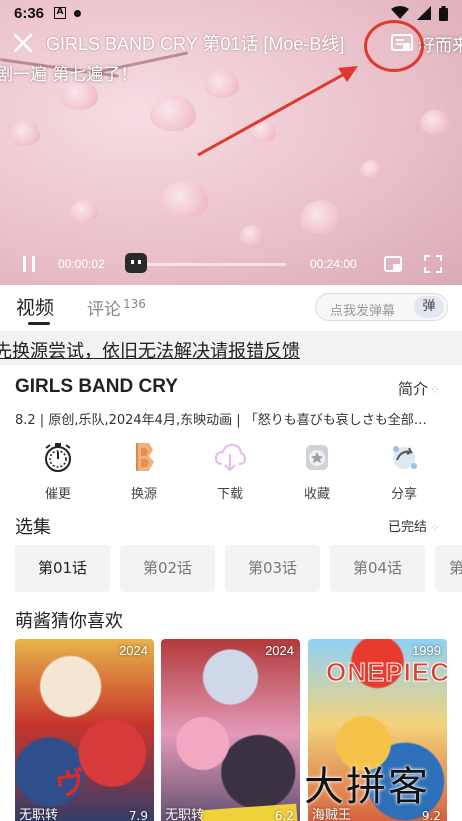 This screenshot has height=821, width=462. I want to click on action-label: 收藏, so click(316, 494).